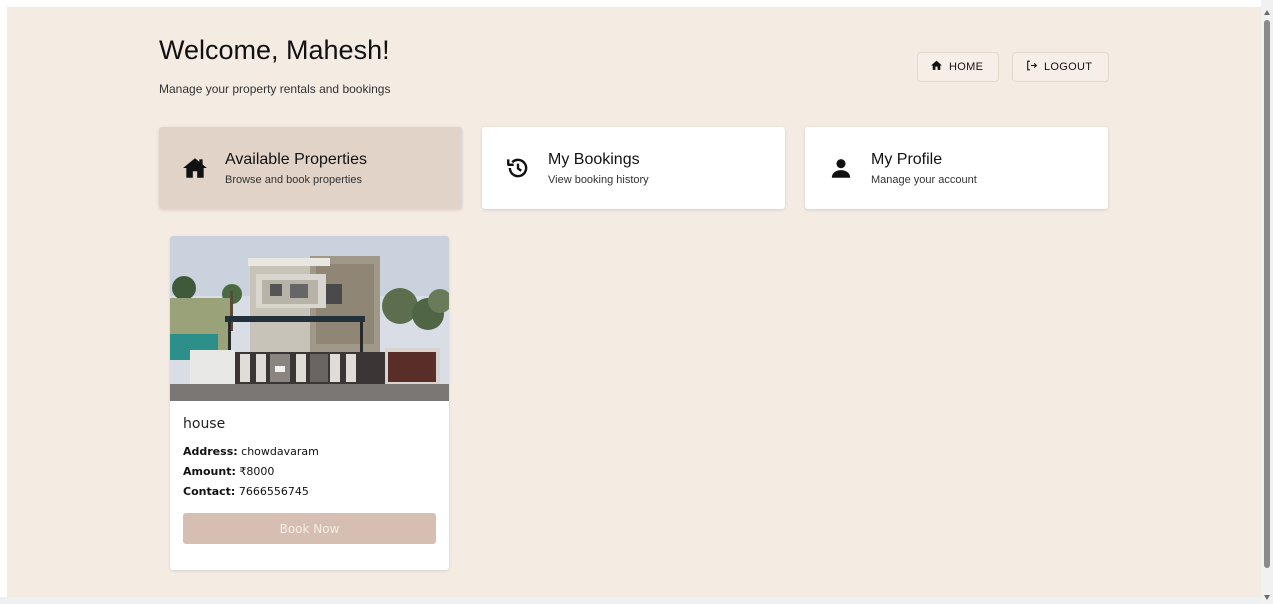 Image resolution: width=1273 pixels, height=604 pixels. What do you see at coordinates (1267, 12) in the screenshot?
I see `scroll-up-arrow-icon` at bounding box center [1267, 12].